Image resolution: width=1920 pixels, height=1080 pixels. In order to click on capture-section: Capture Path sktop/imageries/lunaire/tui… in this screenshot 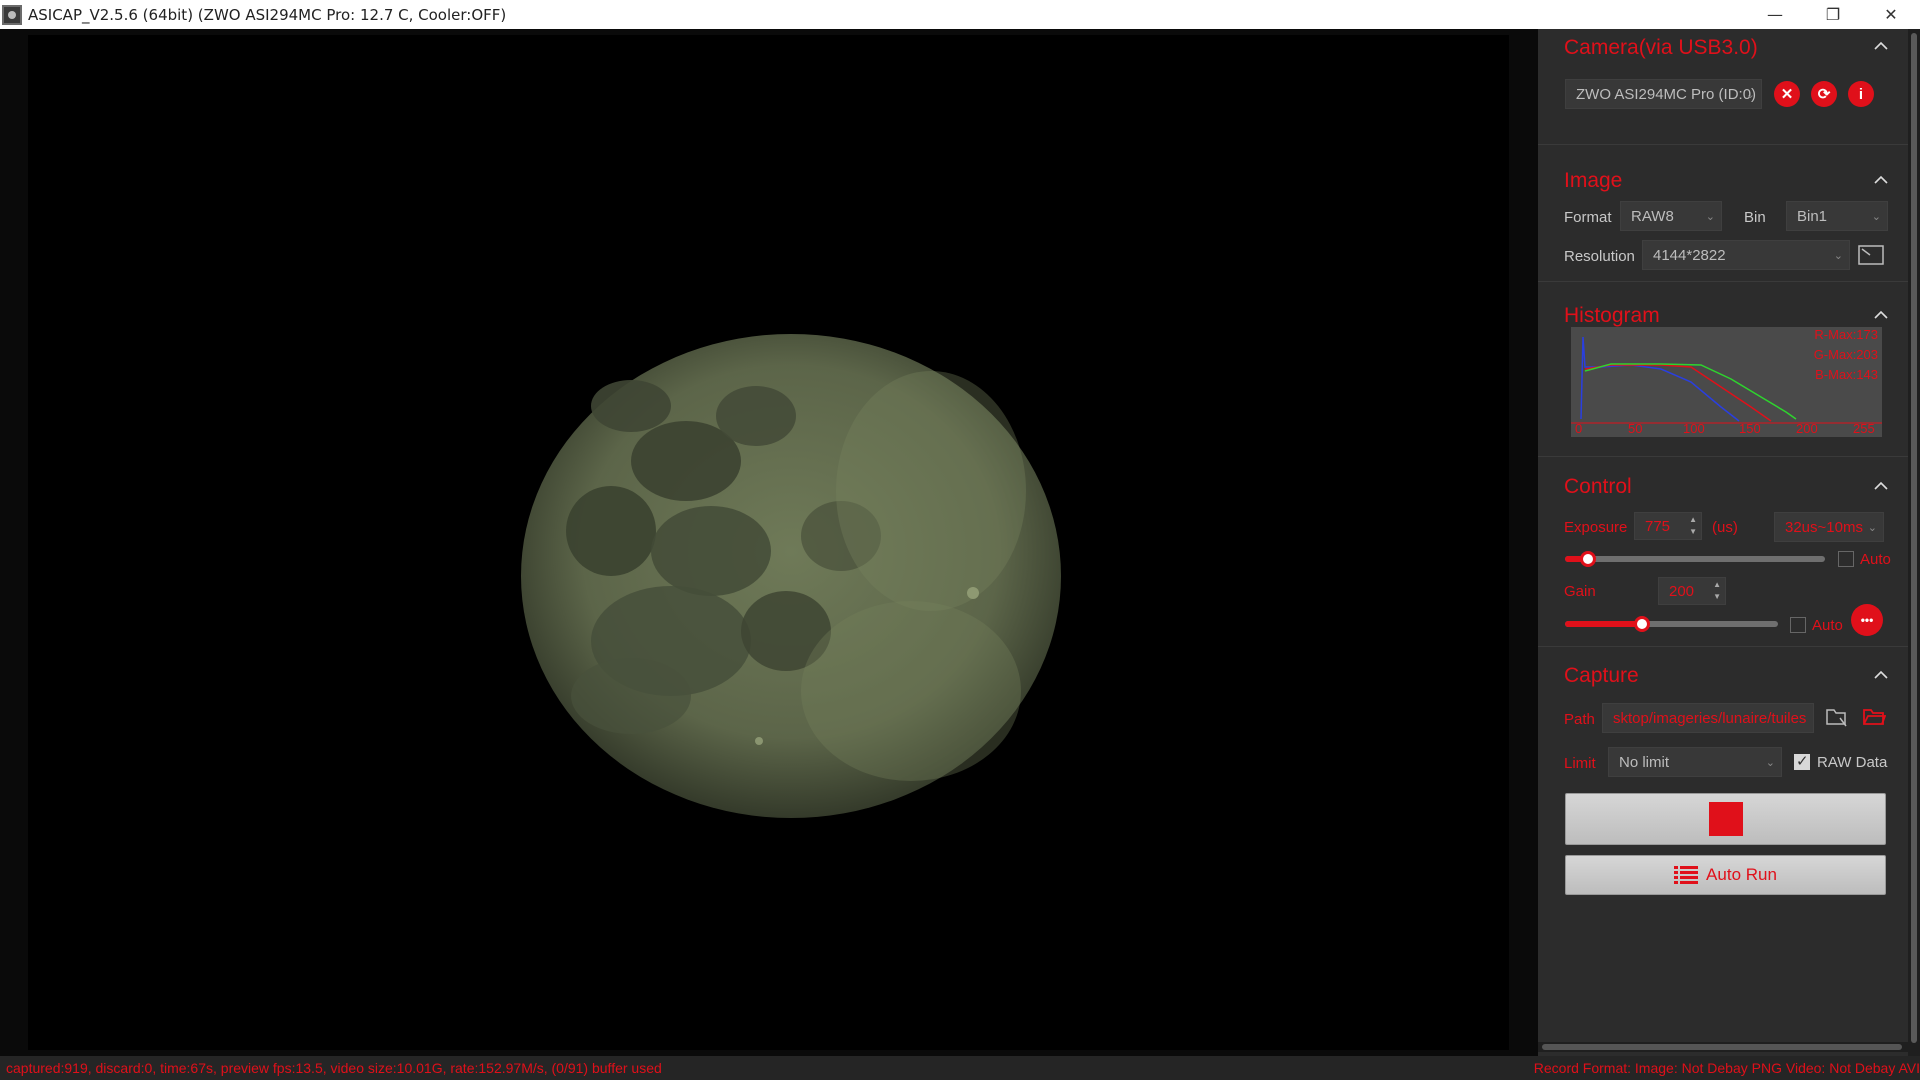, I will do `click(1723, 851)`.